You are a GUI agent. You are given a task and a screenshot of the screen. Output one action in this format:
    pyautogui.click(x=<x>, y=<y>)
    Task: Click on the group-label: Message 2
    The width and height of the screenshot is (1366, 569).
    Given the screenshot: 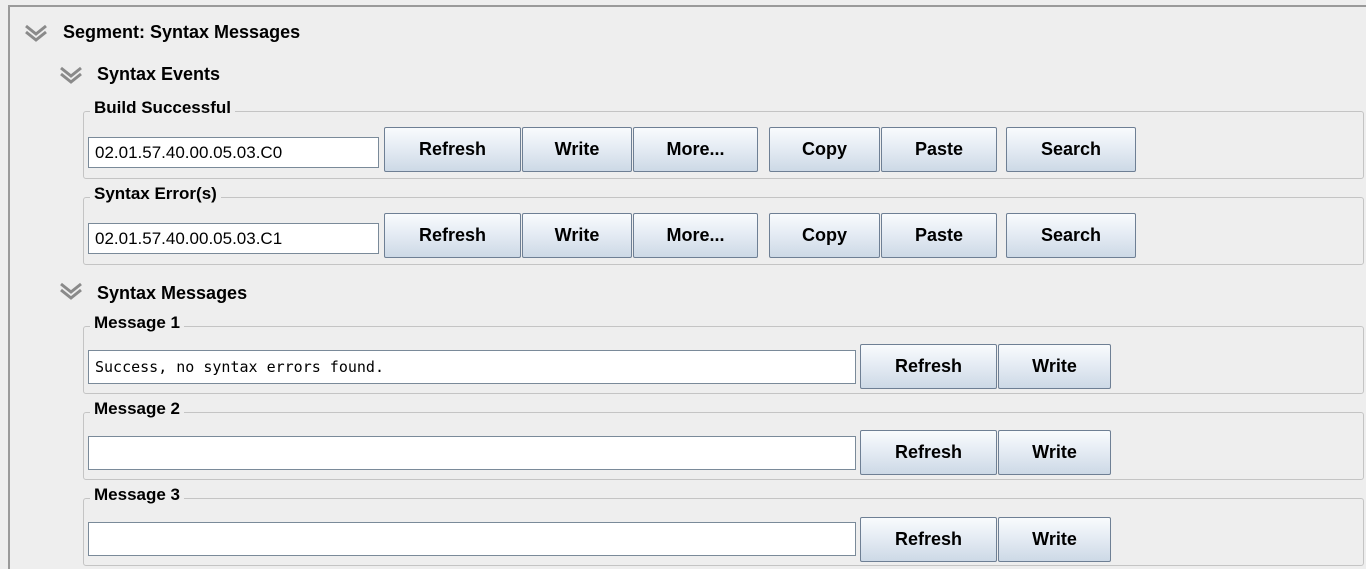 What is the action you would take?
    pyautogui.click(x=137, y=409)
    